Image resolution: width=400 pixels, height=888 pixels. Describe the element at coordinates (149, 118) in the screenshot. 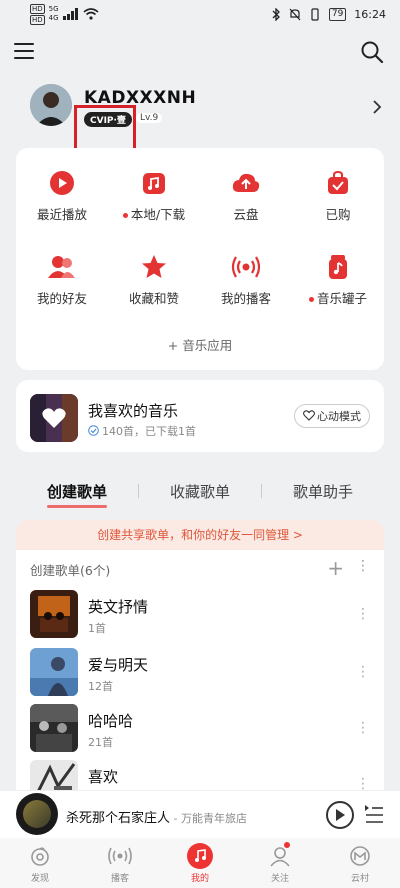

I see `level-badge: Lv.9` at that location.